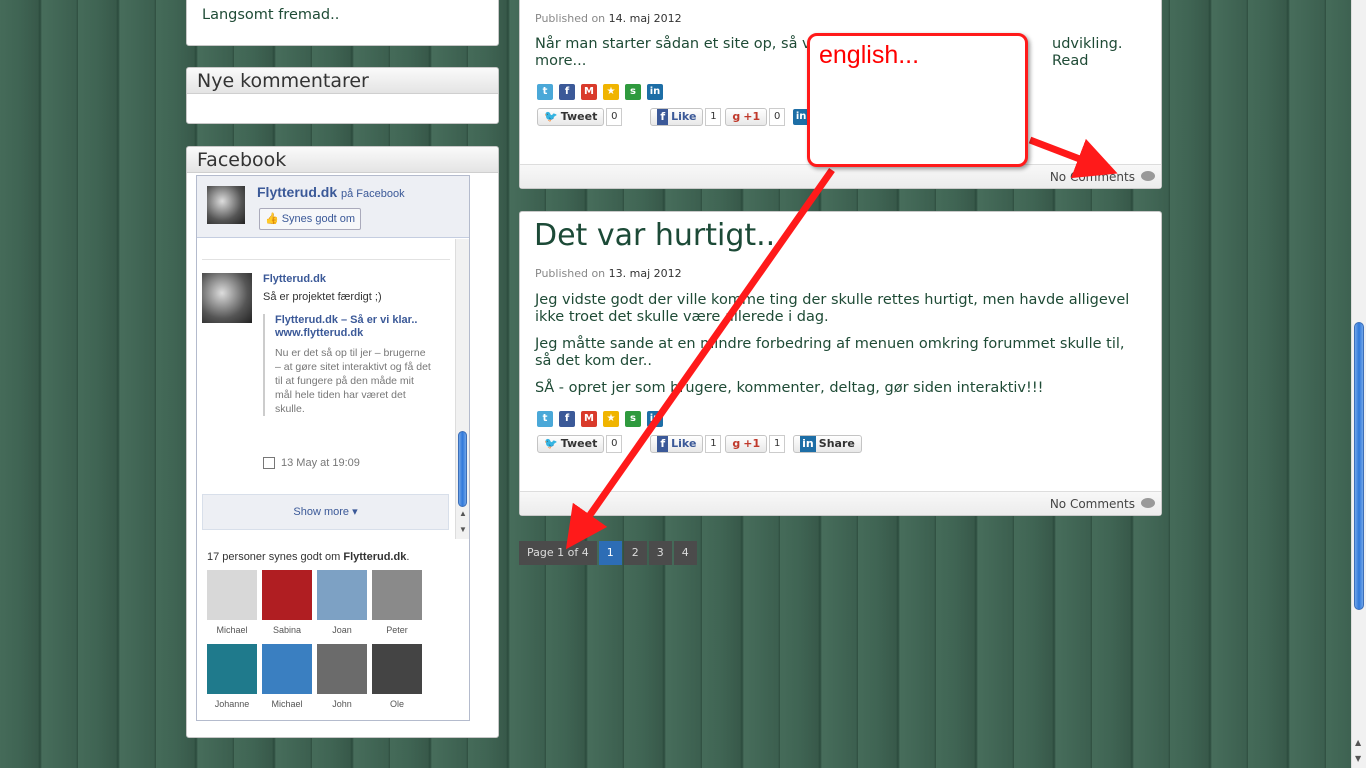 The height and width of the screenshot is (768, 1366). Describe the element at coordinates (645, 273) in the screenshot. I see `post-date: 13. maj 2012` at that location.